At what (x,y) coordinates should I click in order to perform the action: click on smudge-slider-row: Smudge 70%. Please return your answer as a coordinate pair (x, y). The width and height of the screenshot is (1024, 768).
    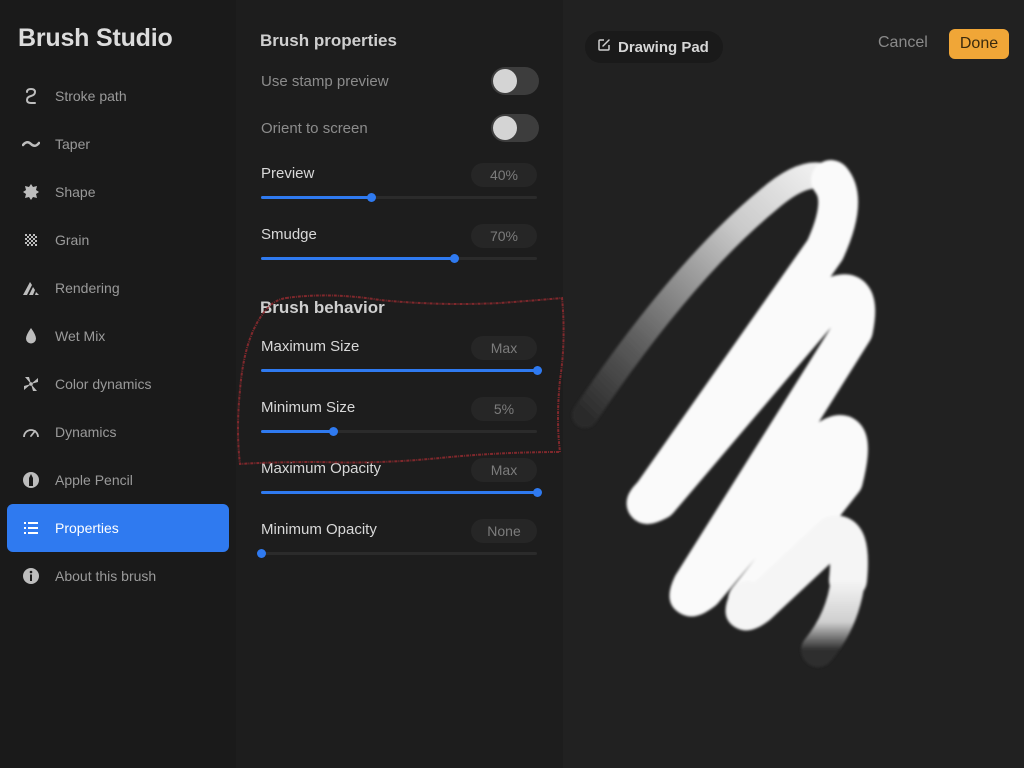
    Looking at the image, I should click on (400, 250).